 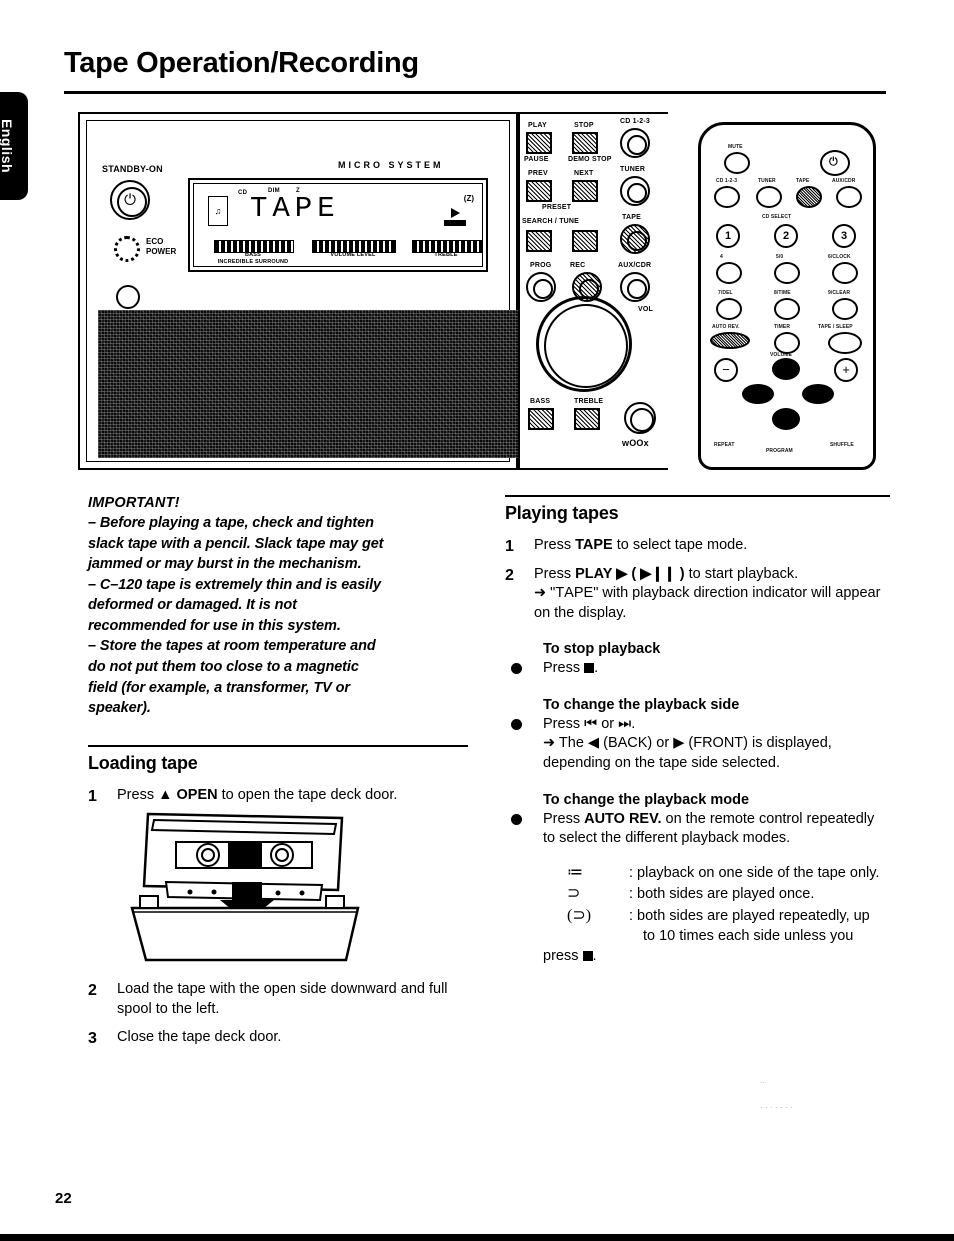 What do you see at coordinates (635, 265) in the screenshot?
I see `aux-cdr-label: AUX/CDR` at bounding box center [635, 265].